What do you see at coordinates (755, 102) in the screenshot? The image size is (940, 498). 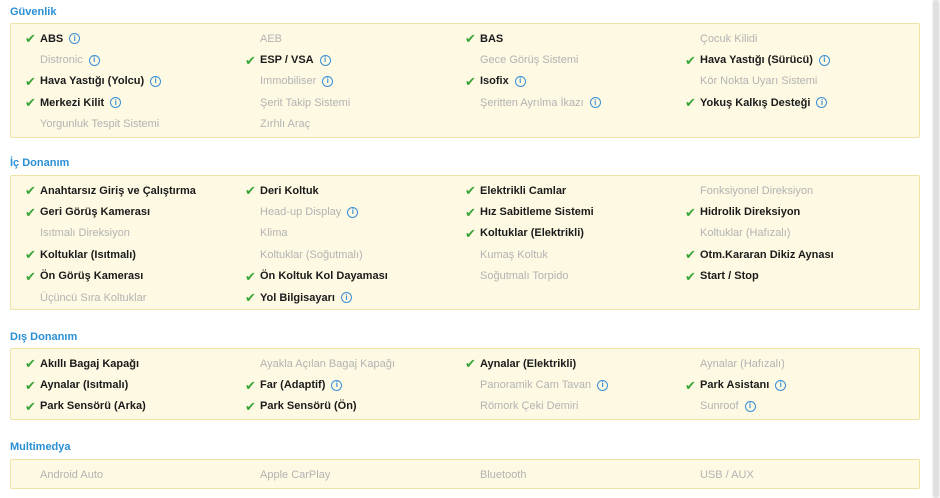 I see `feature-label: Yokuş Kalkış Desteği` at bounding box center [755, 102].